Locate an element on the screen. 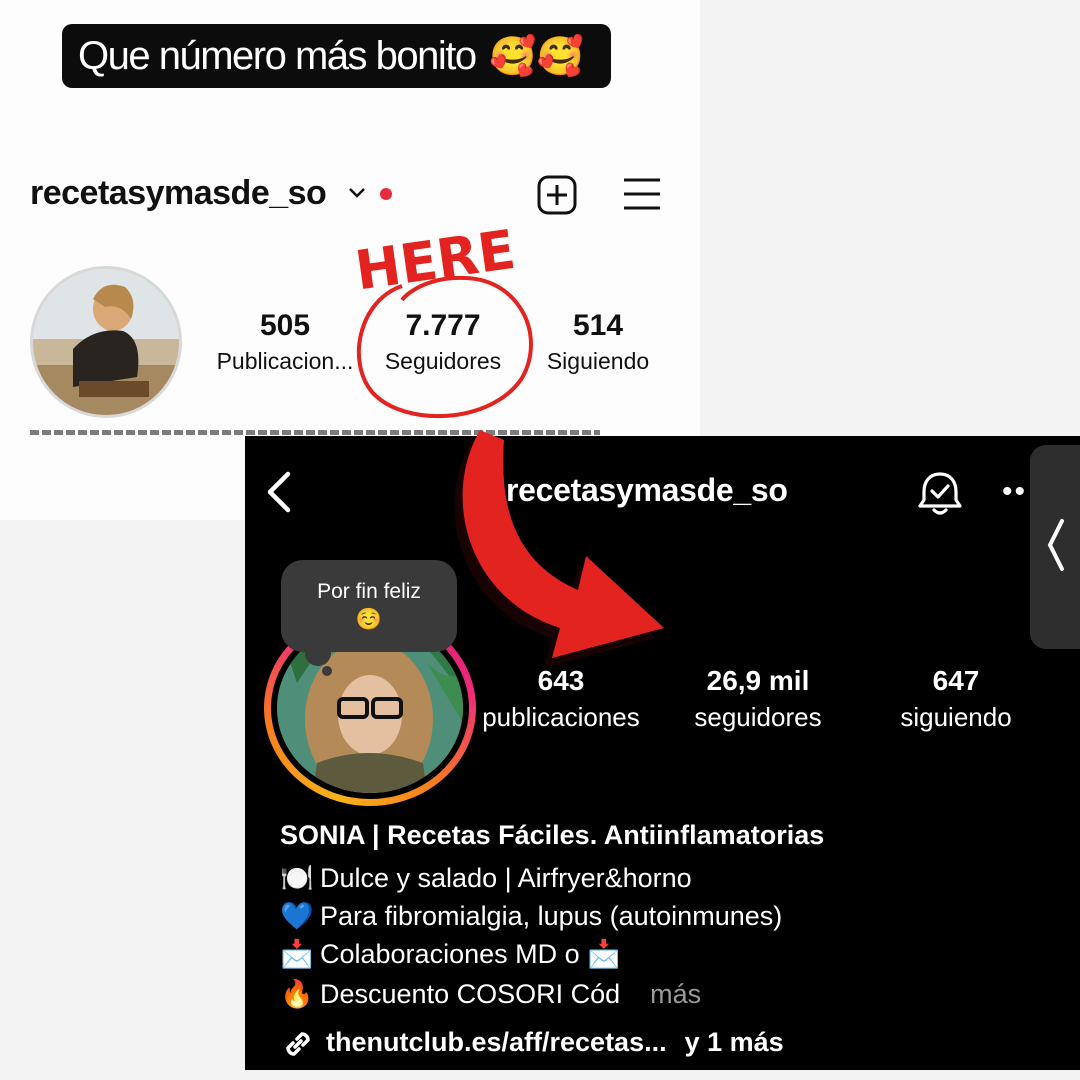 This screenshot has height=1080, width=1080. stat-followers: 26,9 mil seguidores is located at coordinates (758, 700).